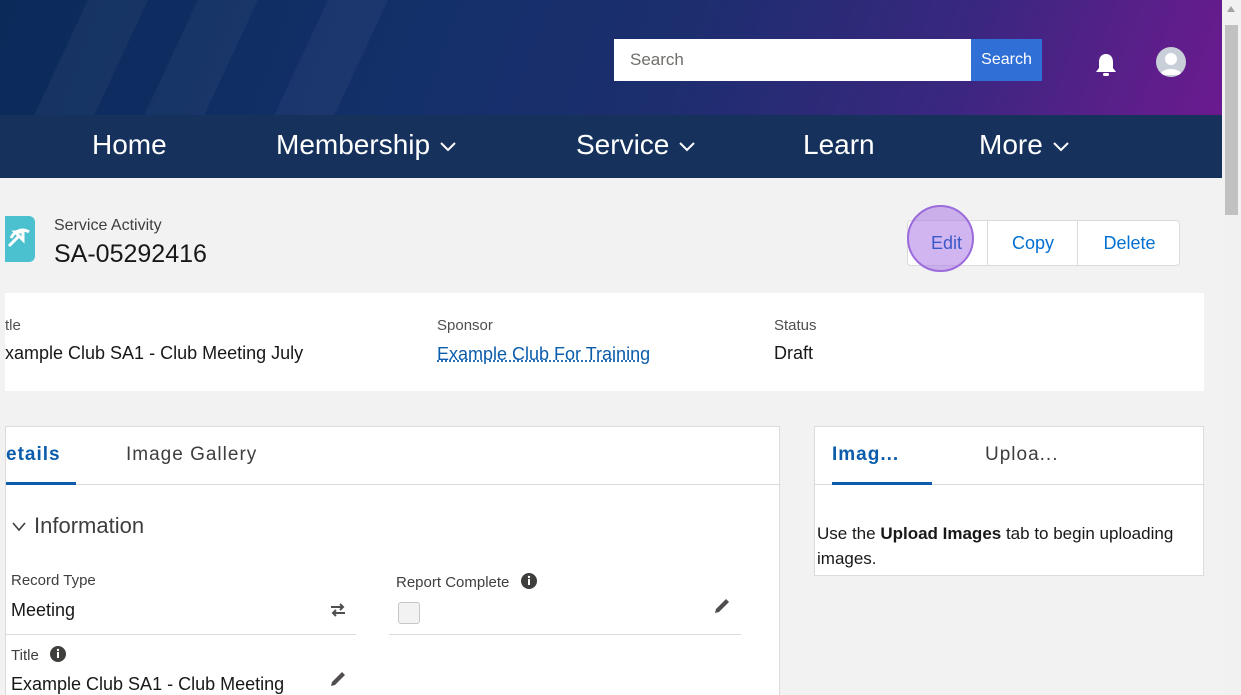  Describe the element at coordinates (33, 454) in the screenshot. I see `tab-label: etails` at that location.